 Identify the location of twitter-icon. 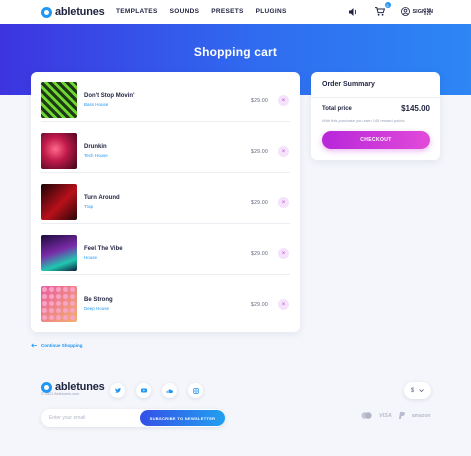
(117, 390).